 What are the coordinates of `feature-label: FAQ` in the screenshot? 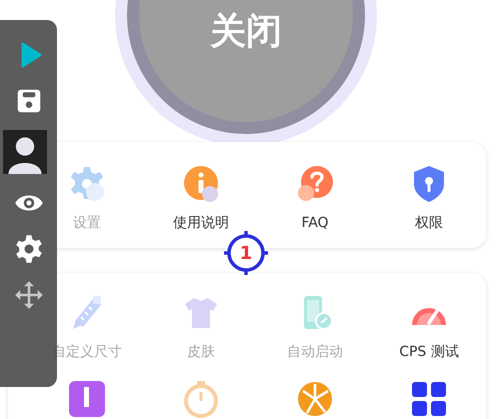 It's located at (315, 223).